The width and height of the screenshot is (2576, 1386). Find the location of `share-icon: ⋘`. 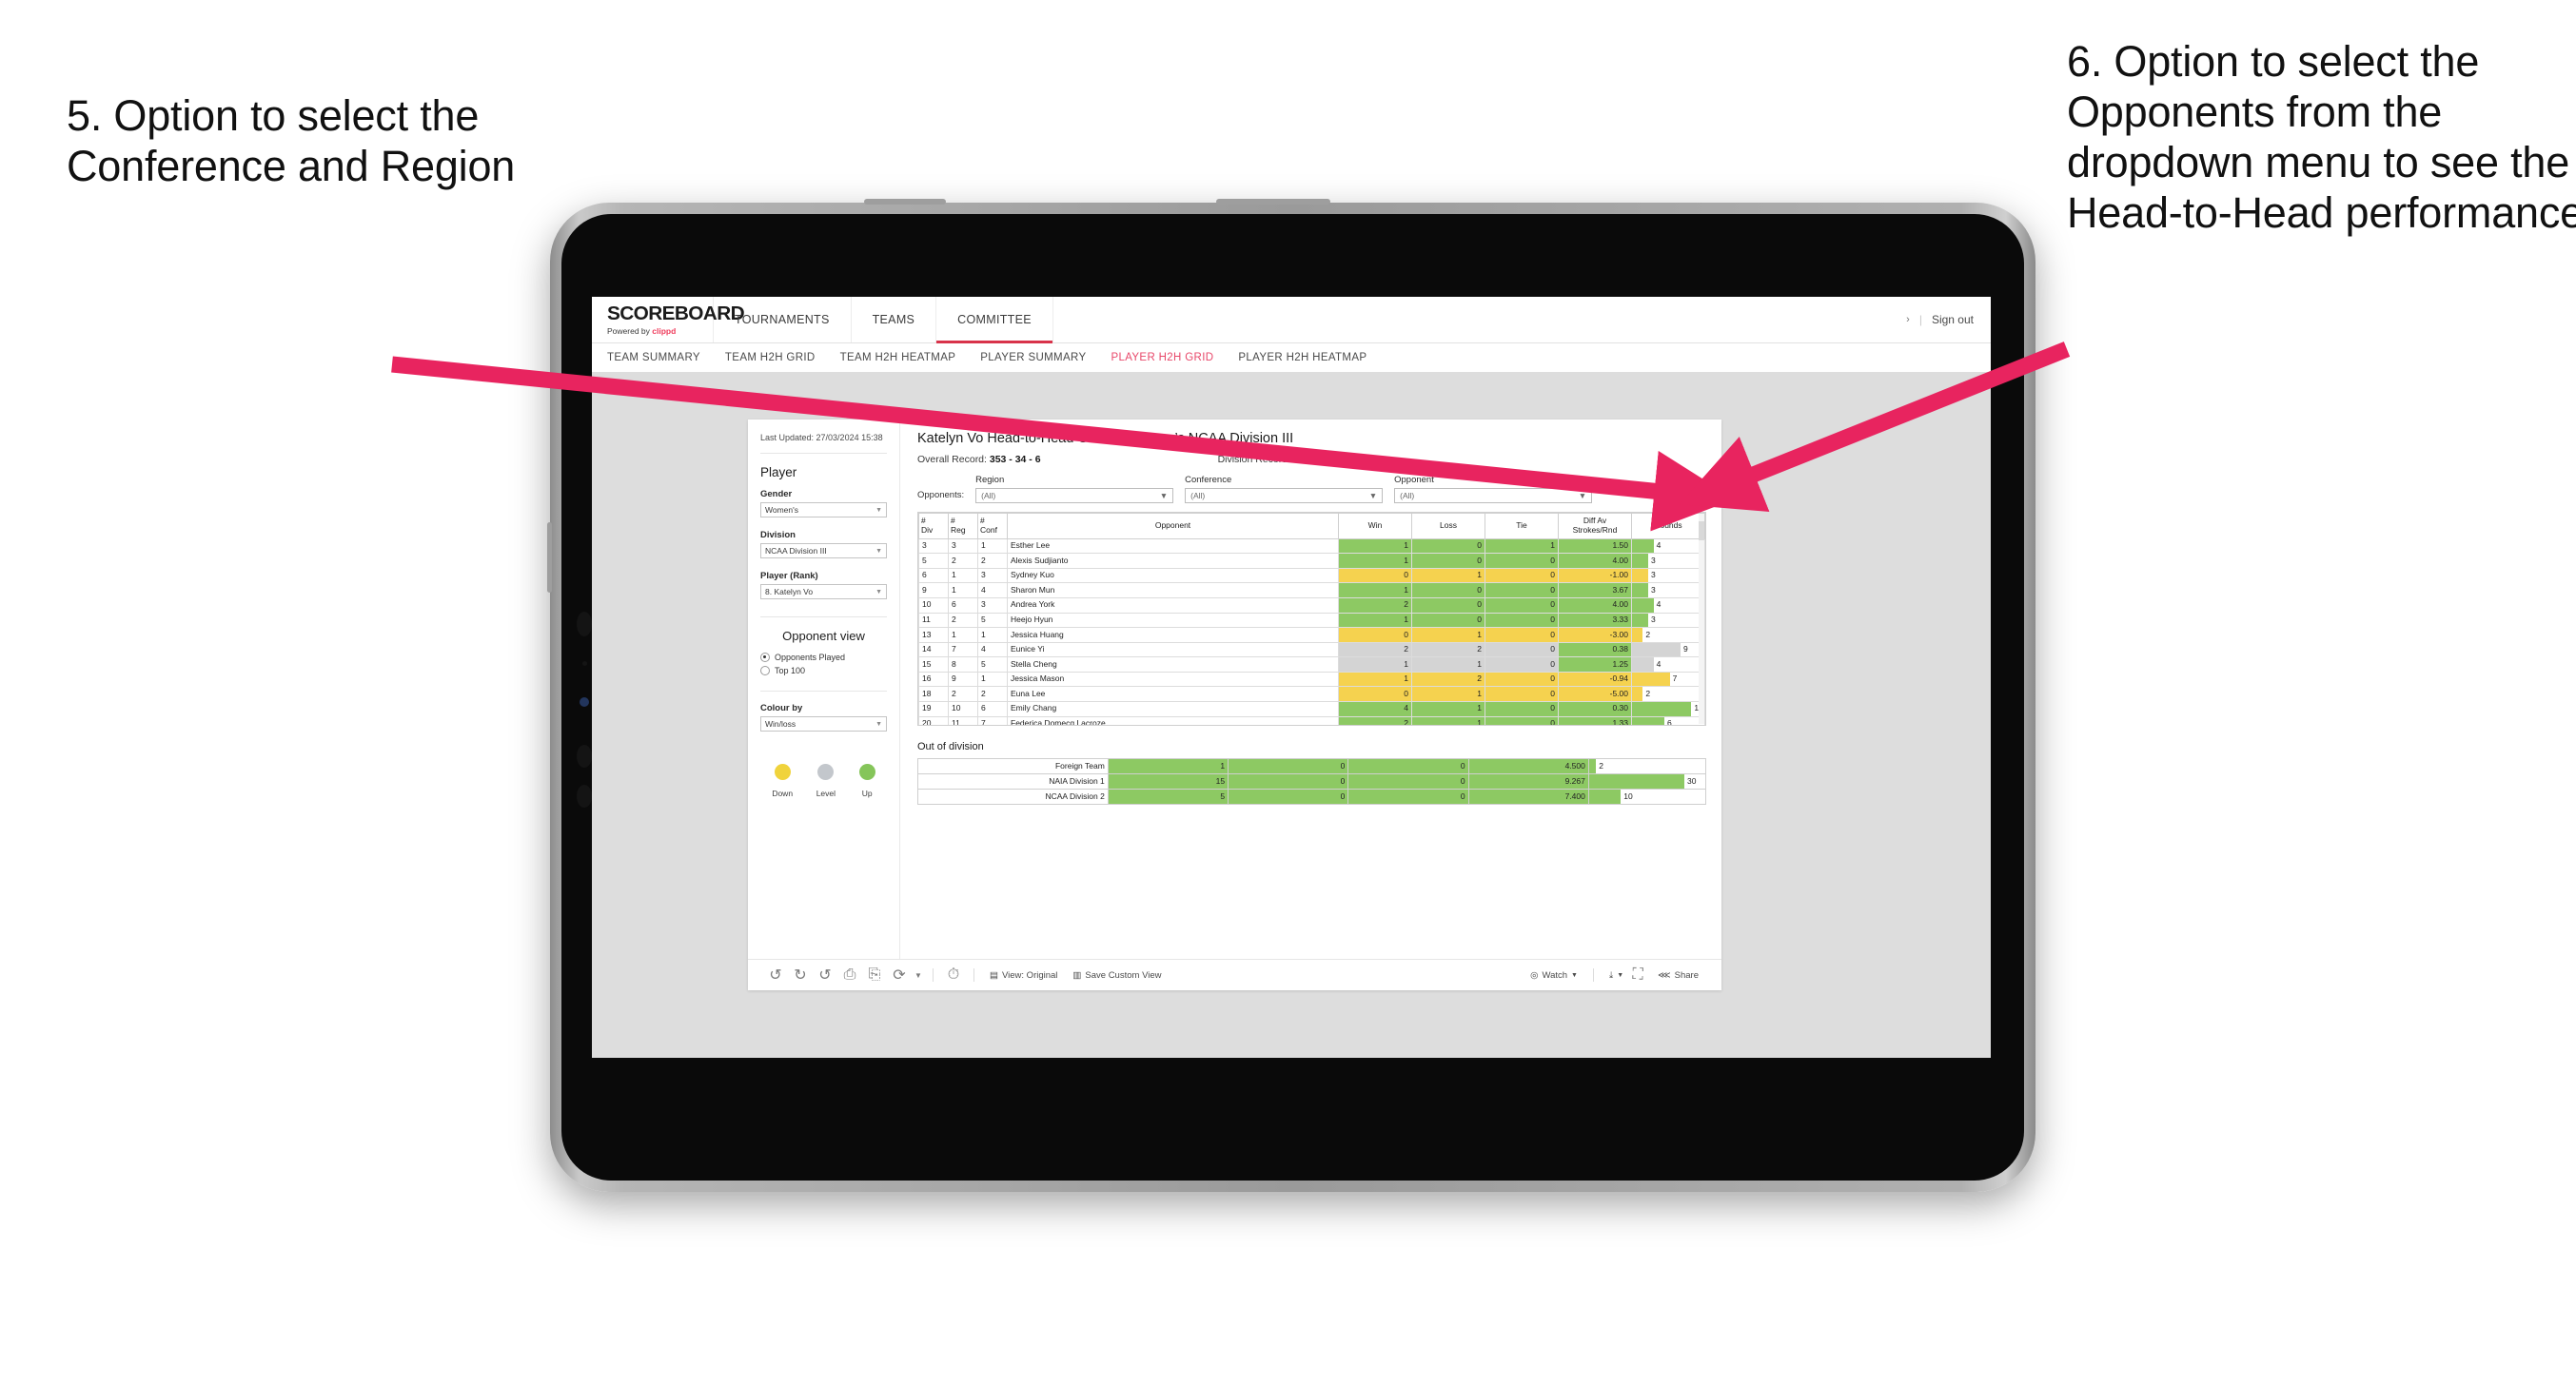

share-icon: ⋘ is located at coordinates (1664, 975).